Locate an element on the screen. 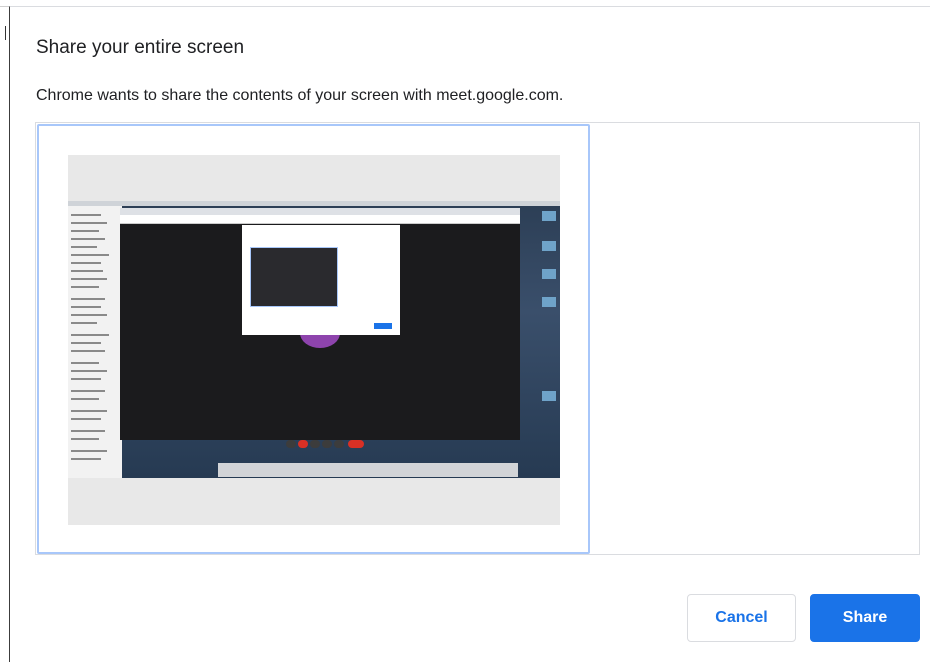 This screenshot has height=662, width=930. dialog-title: Share your entire screen is located at coordinates (140, 47).